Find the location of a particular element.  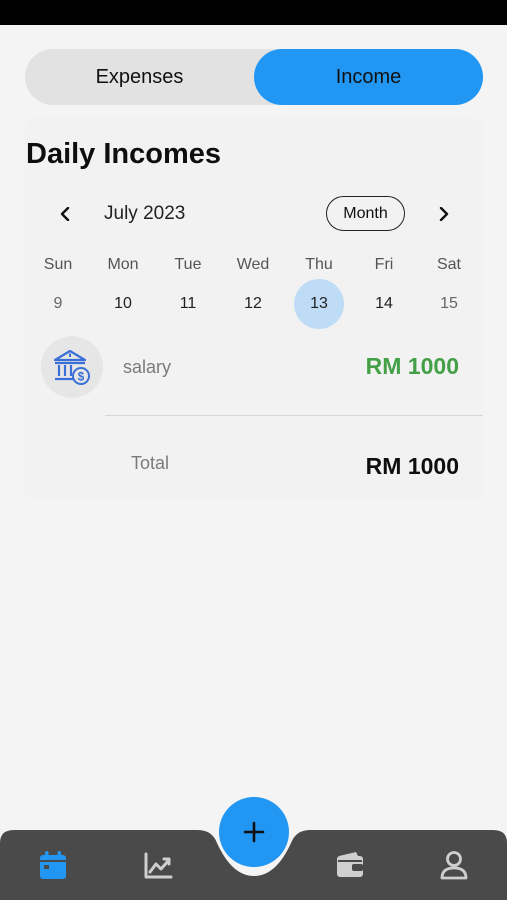

bank-dollar-icon: $ is located at coordinates (72, 367).